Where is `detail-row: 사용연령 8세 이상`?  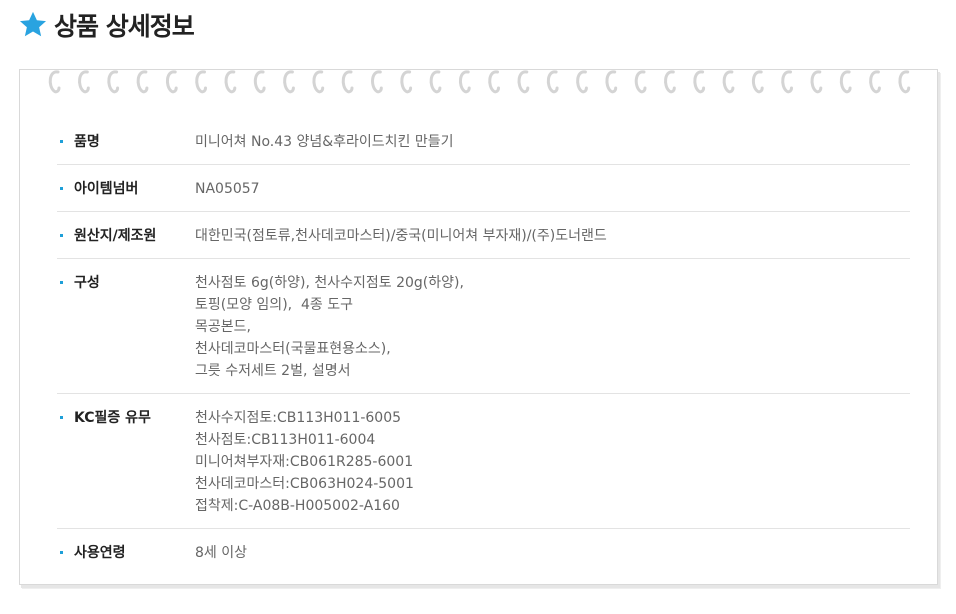 detail-row: 사용연령 8세 이상 is located at coordinates (483, 552).